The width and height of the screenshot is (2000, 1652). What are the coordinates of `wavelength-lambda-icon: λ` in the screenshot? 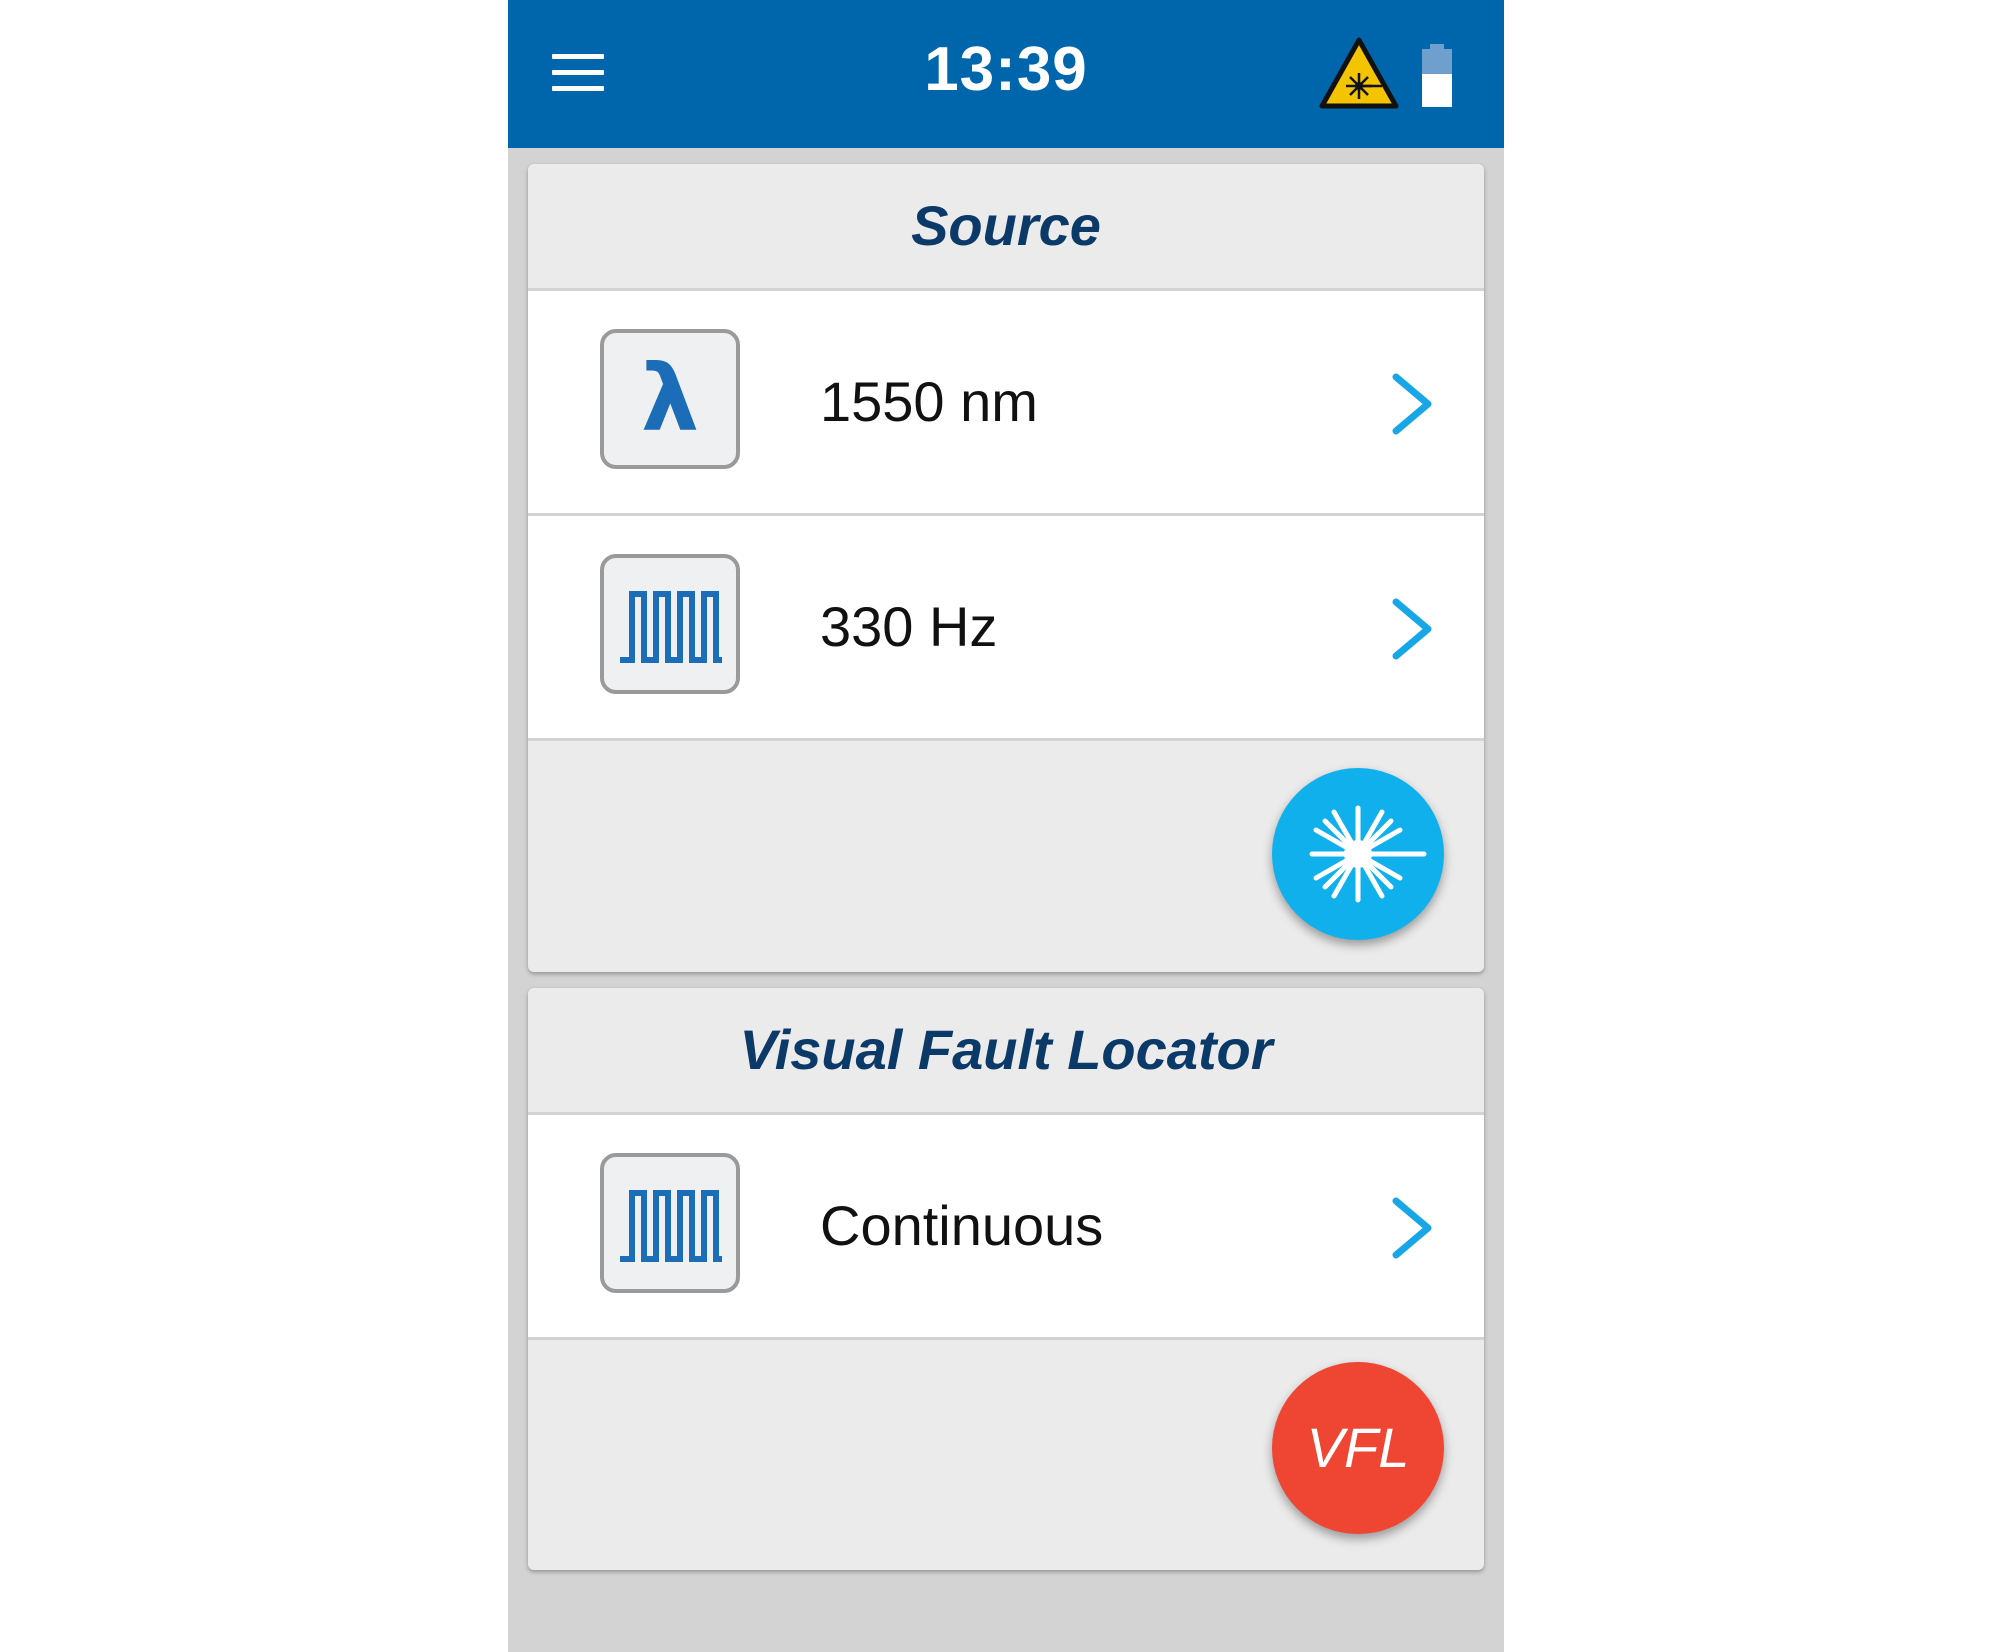 It's located at (670, 399).